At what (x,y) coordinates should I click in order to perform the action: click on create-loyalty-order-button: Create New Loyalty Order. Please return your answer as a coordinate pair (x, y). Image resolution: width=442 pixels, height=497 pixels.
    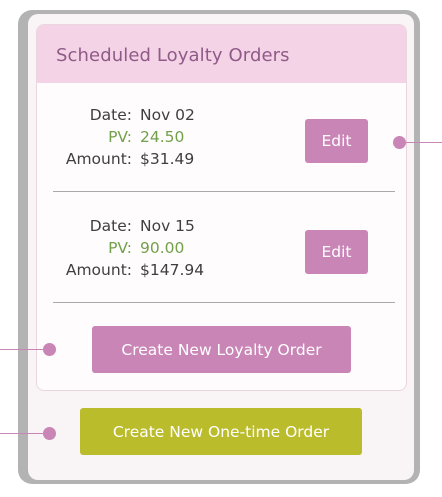
    Looking at the image, I should click on (221, 349).